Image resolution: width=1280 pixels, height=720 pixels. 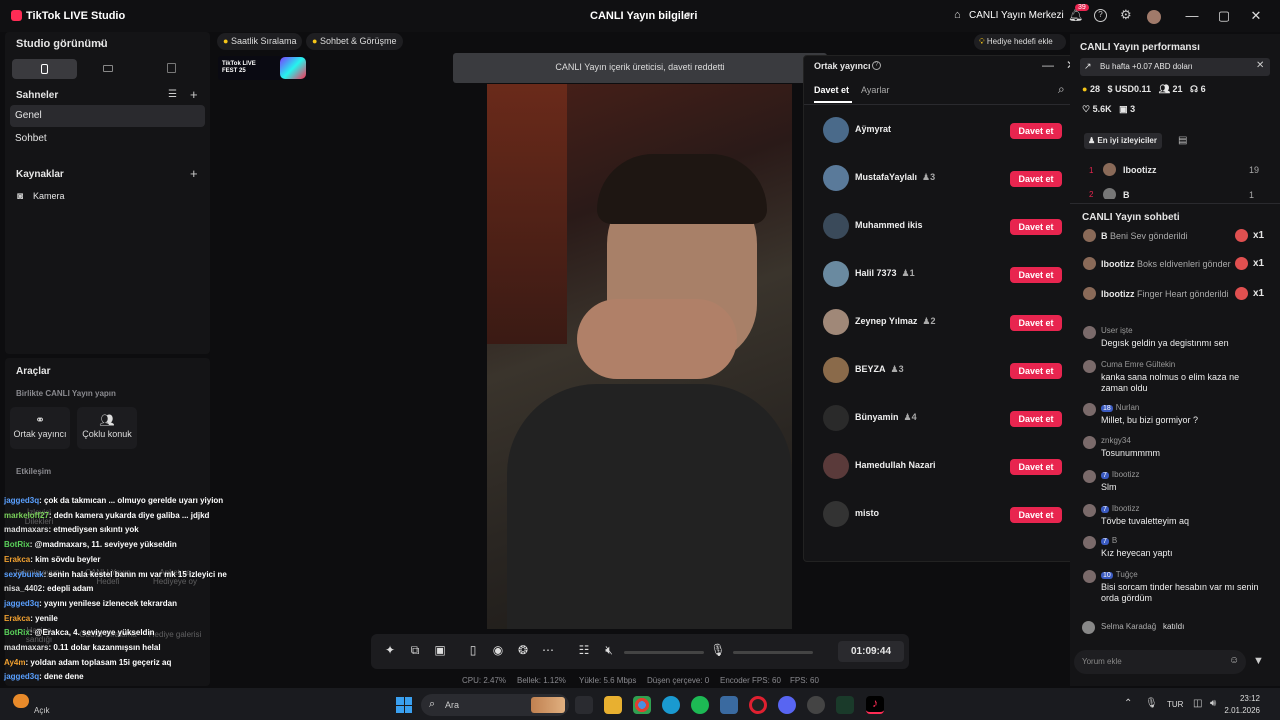 What do you see at coordinates (1160, 662) in the screenshot?
I see `comment-input: Yorum ekle ☺` at bounding box center [1160, 662].